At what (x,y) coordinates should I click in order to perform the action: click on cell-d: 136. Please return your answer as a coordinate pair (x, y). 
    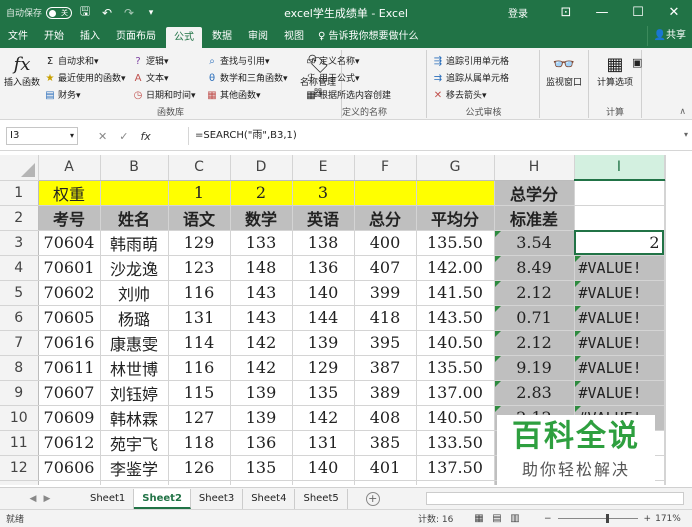
    Looking at the image, I should click on (261, 443).